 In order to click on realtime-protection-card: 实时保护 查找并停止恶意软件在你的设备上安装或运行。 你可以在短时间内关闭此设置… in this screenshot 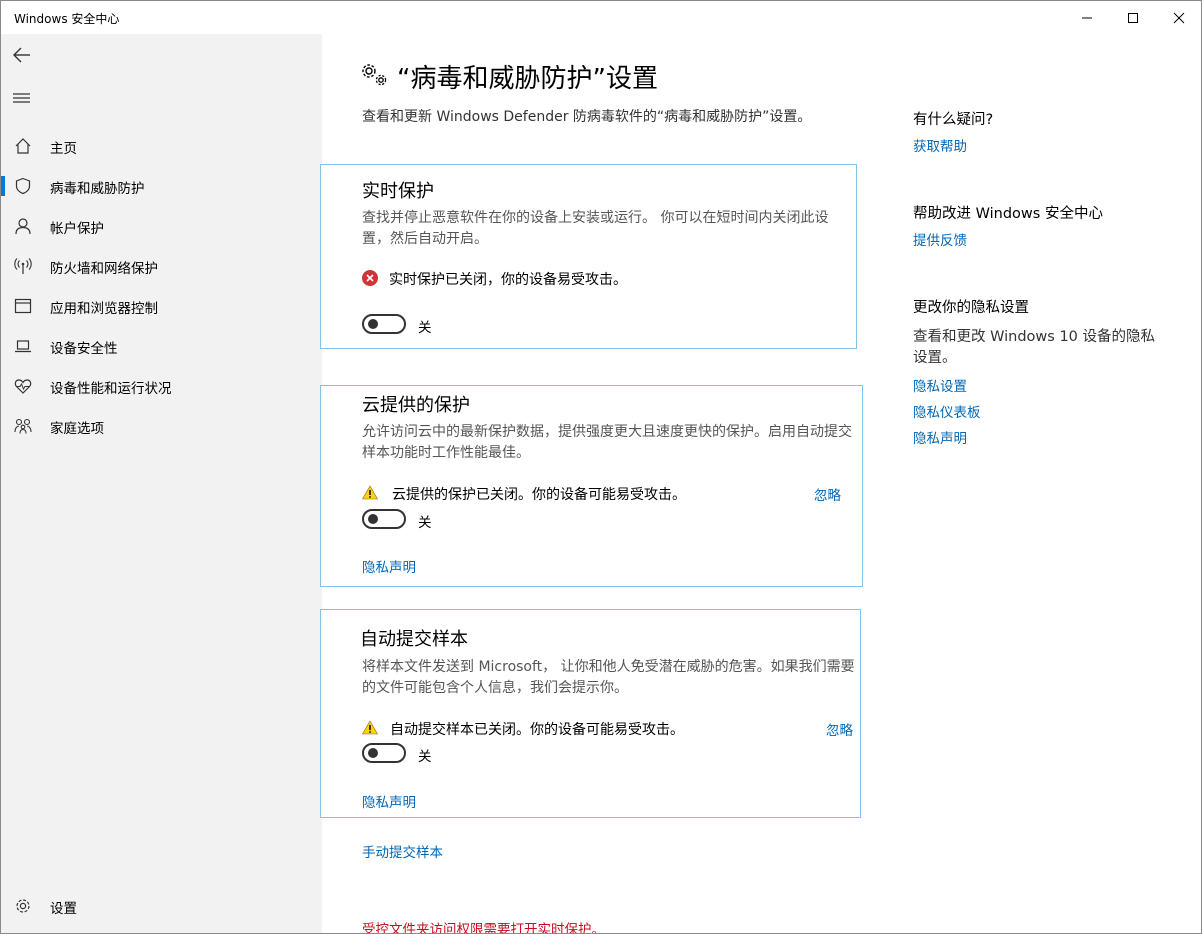, I will do `click(588, 256)`.